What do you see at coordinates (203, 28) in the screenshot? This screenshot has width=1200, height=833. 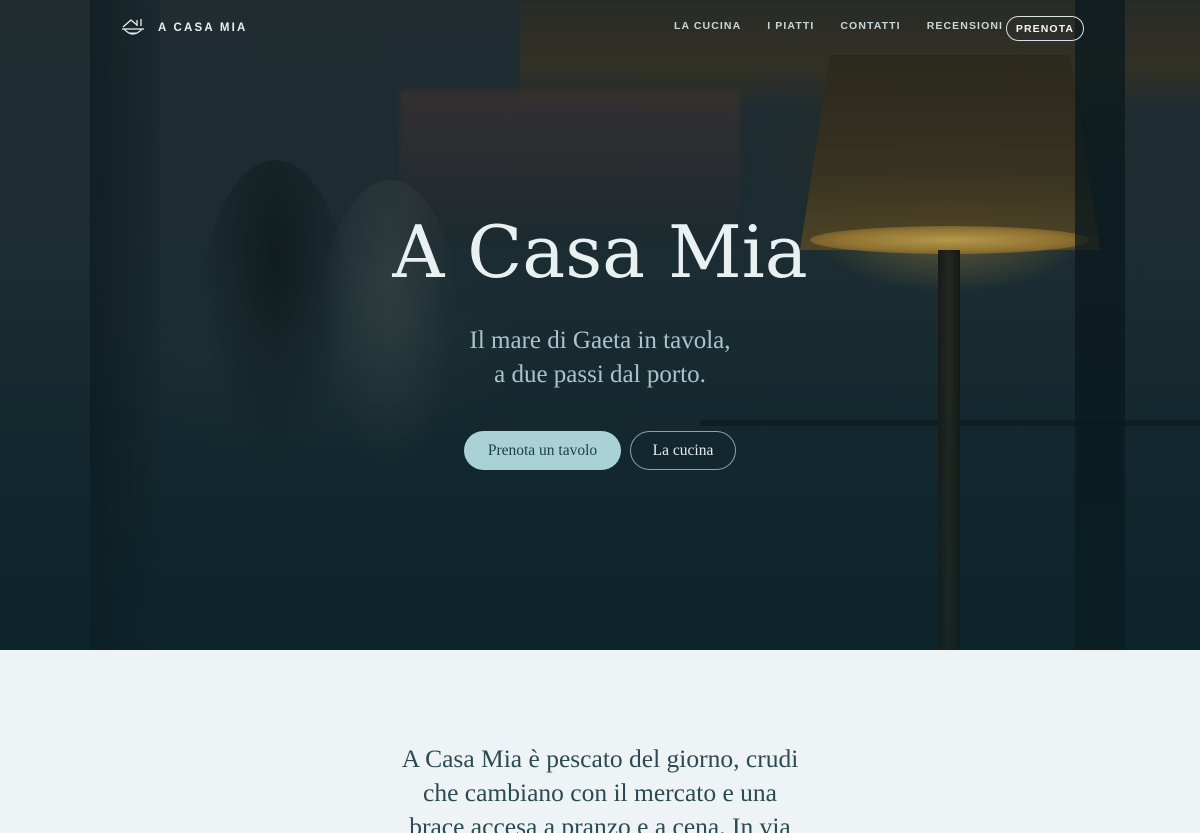 I see `brand-name: A CASA MIA` at bounding box center [203, 28].